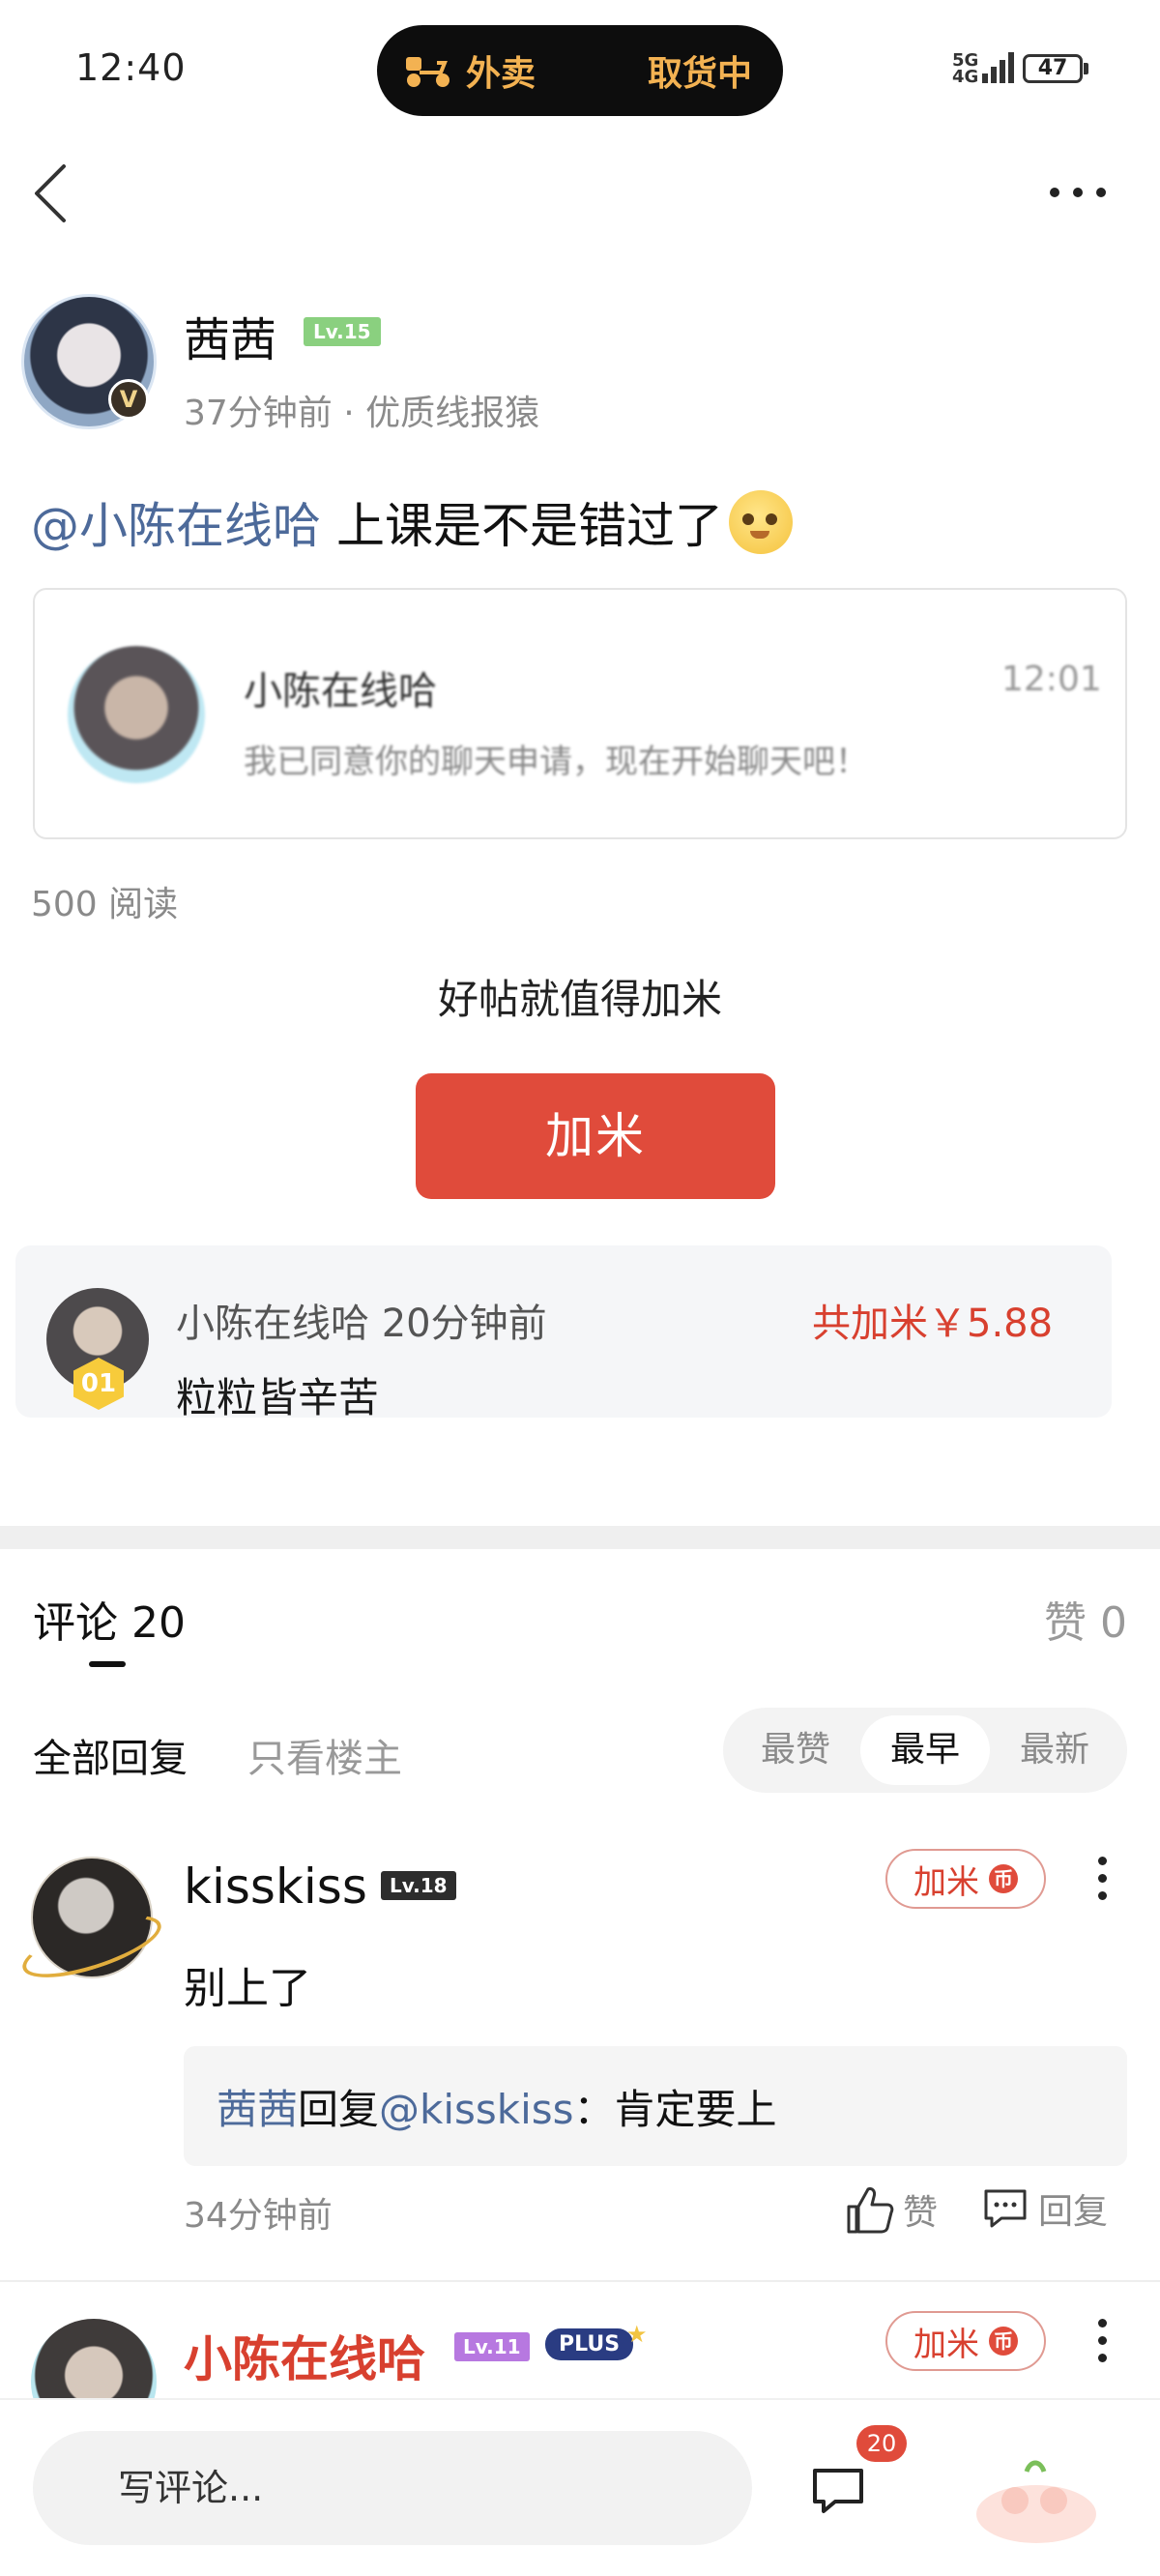 The width and height of the screenshot is (1160, 2576). I want to click on reply-text: 茜茜回复@kisskiss：肯定要上, so click(497, 2109).